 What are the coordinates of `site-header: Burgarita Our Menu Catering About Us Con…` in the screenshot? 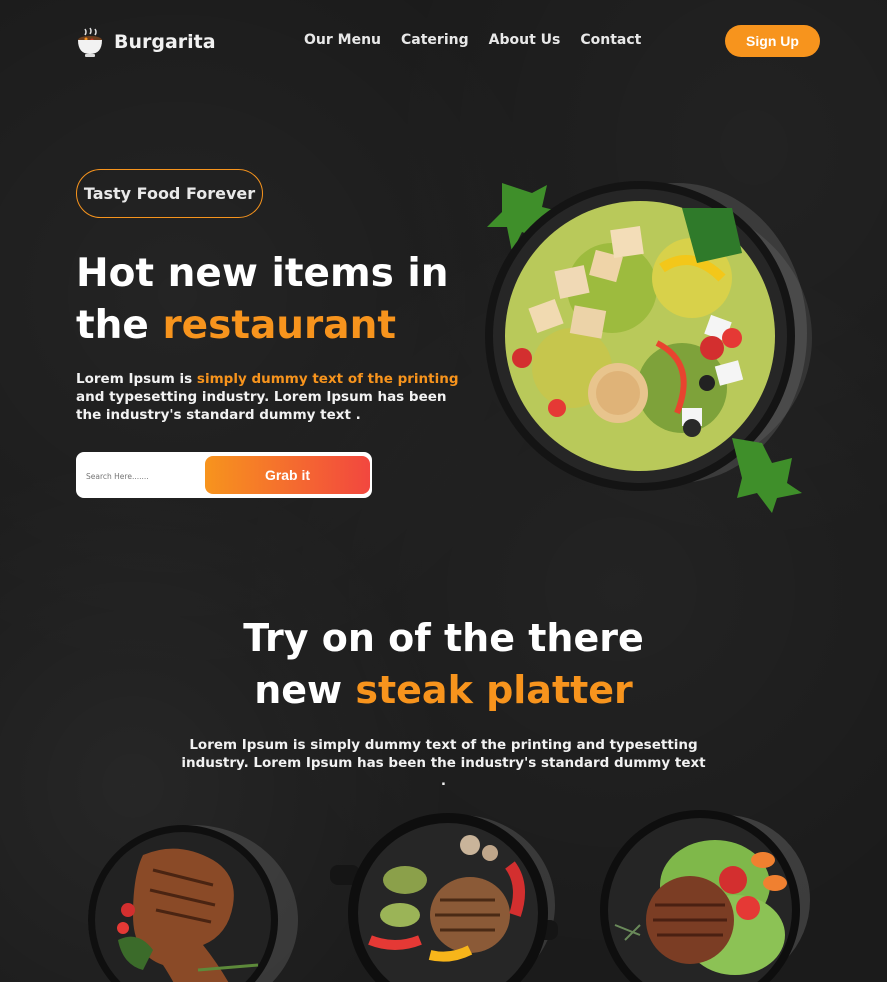 It's located at (443, 42).